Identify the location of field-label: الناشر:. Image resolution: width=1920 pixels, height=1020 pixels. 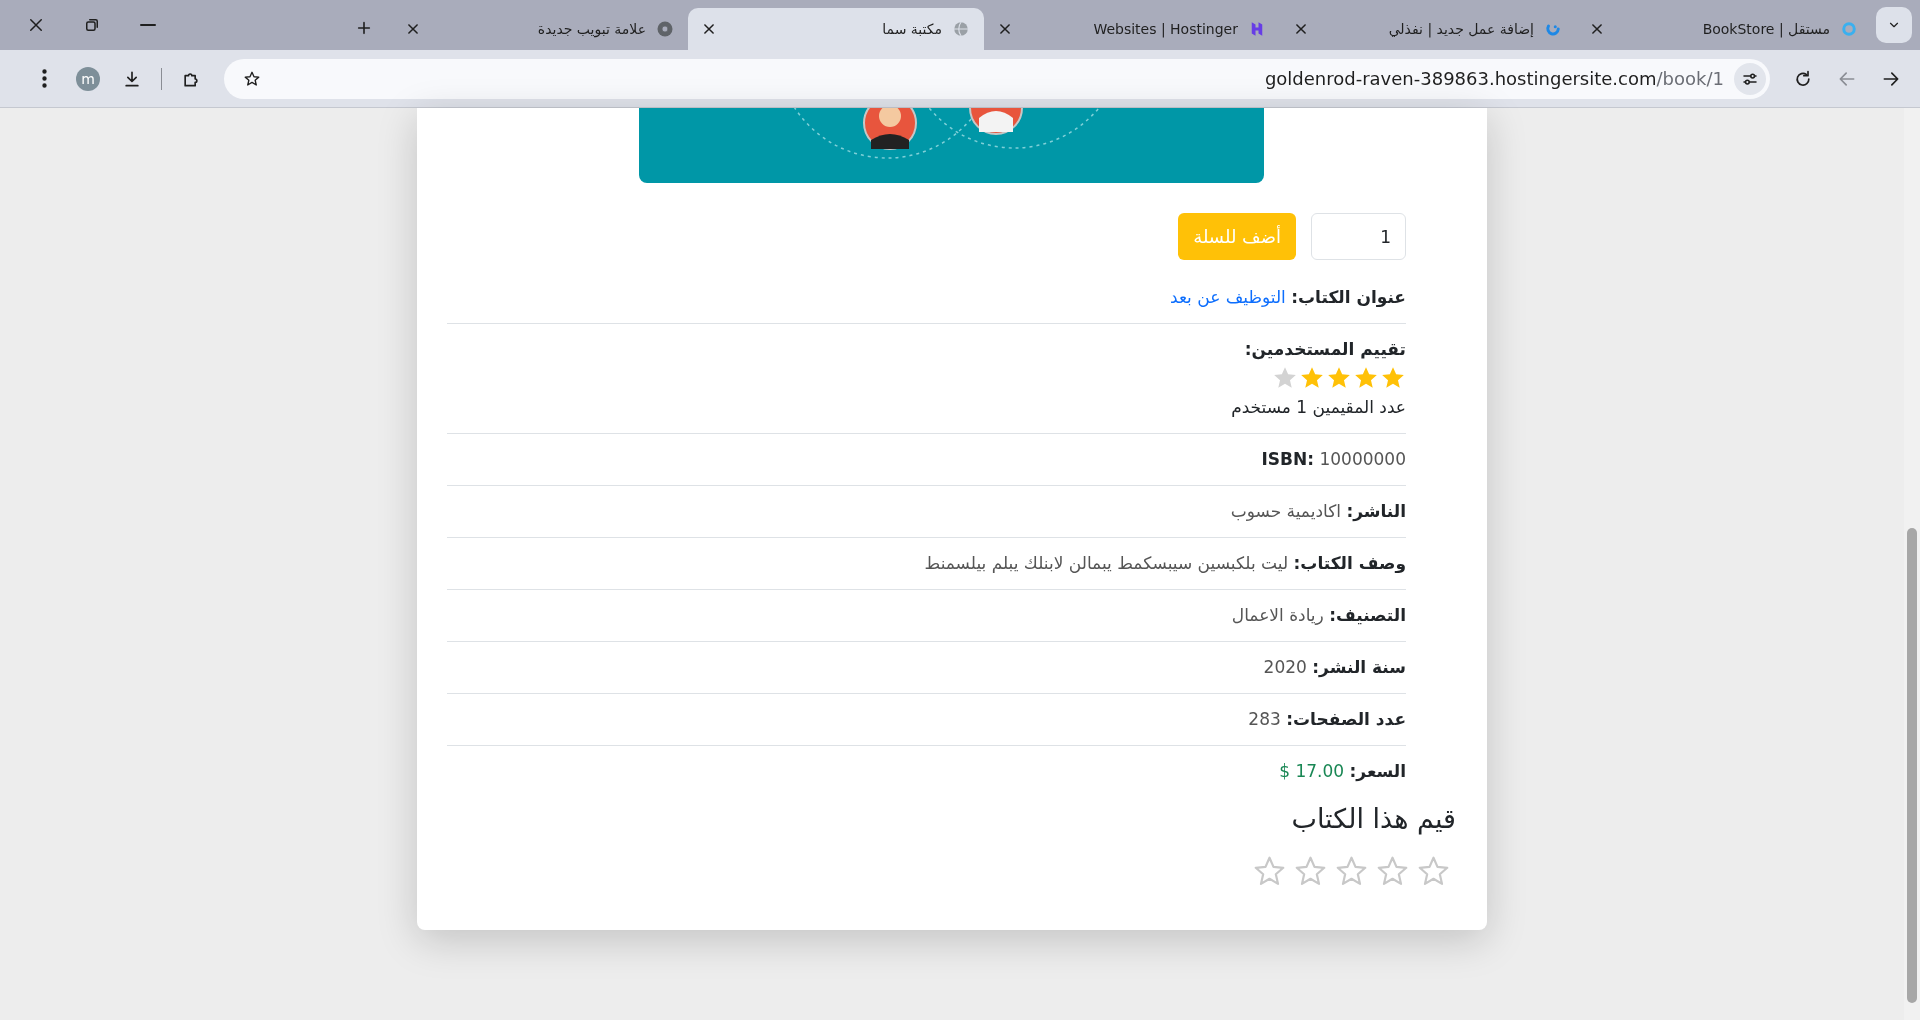
(1376, 510).